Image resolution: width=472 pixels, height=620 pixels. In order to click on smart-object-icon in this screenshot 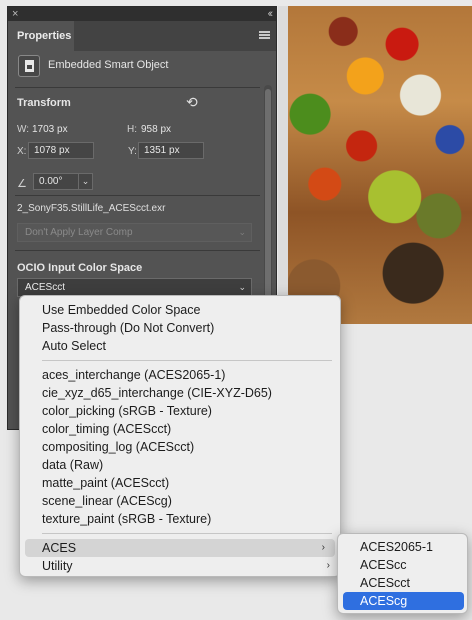, I will do `click(29, 66)`.